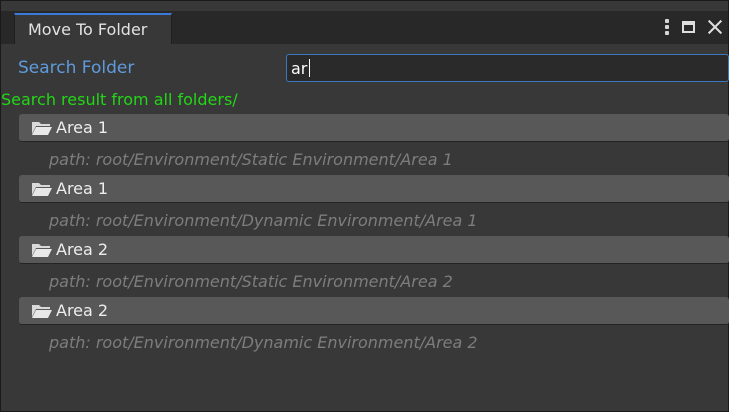  Describe the element at coordinates (364, 27) in the screenshot. I see `tab-bar: Move To Folder` at that location.